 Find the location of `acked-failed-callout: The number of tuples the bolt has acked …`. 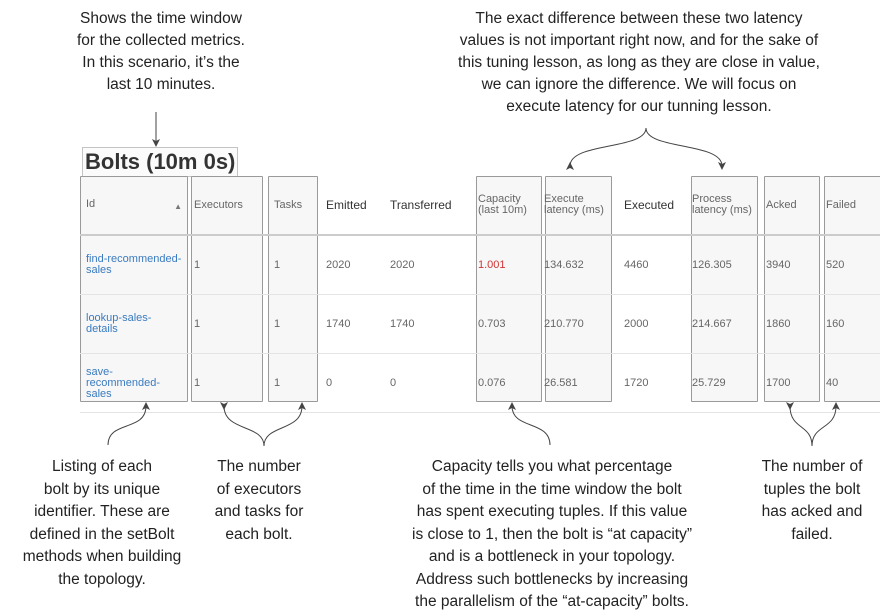

acked-failed-callout: The number of tuples the bolt has acked … is located at coordinates (812, 500).